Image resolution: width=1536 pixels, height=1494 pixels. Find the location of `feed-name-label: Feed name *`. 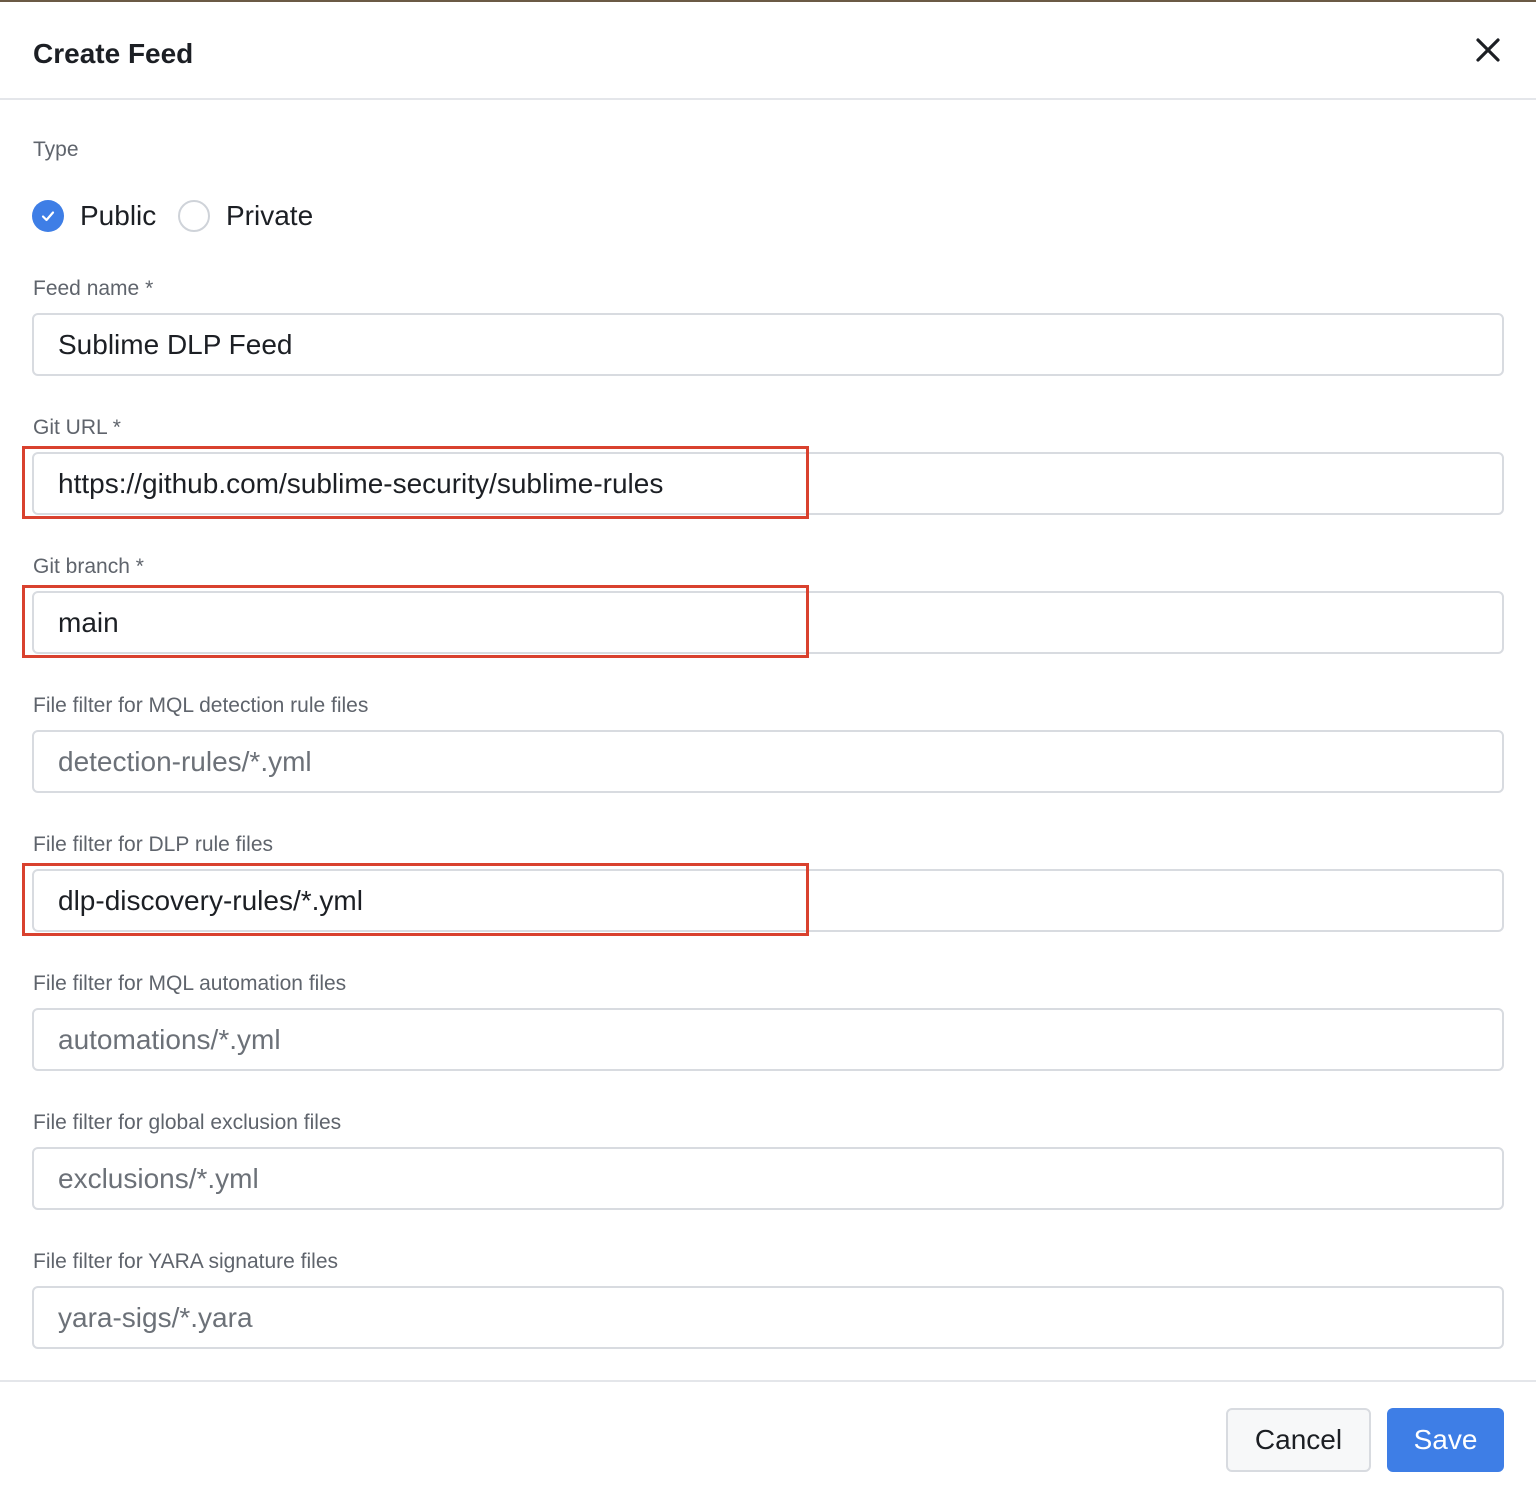

feed-name-label: Feed name * is located at coordinates (93, 288).